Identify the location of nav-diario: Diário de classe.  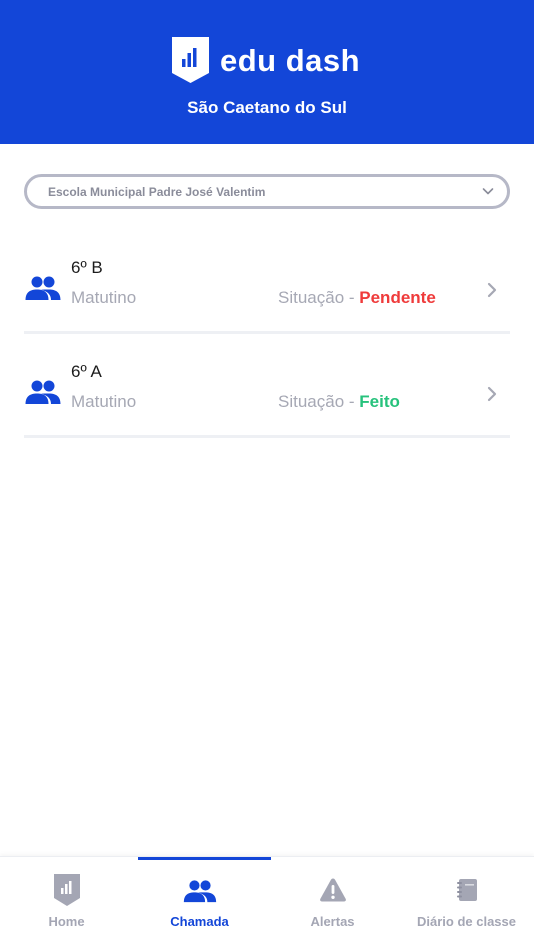
(466, 903).